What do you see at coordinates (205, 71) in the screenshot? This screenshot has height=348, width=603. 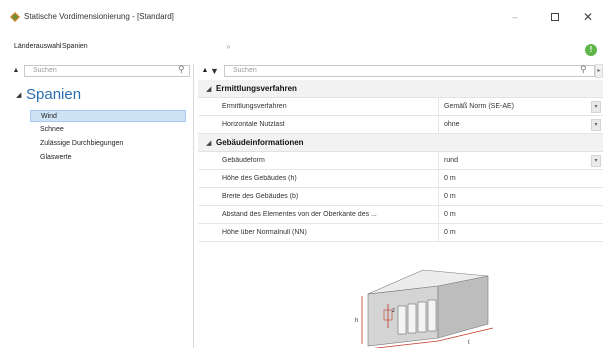 I see `collapse-all-button: ▲` at bounding box center [205, 71].